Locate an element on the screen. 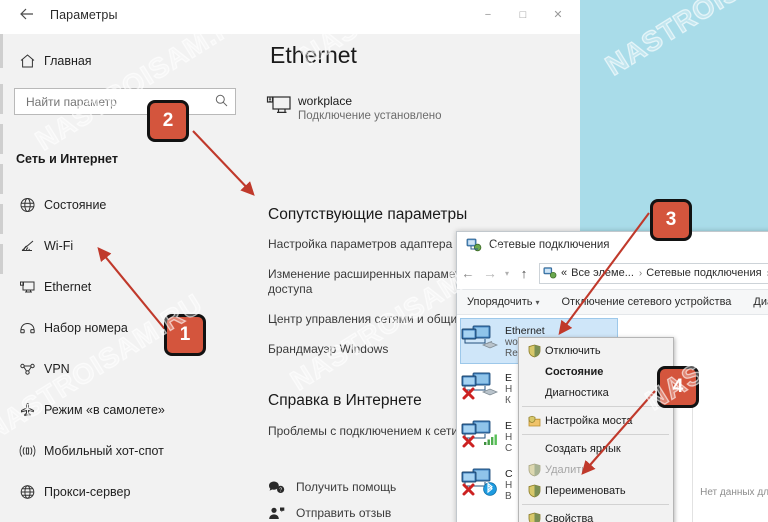  settings-titlebar: Параметры − □ ✕ is located at coordinates (290, 17).